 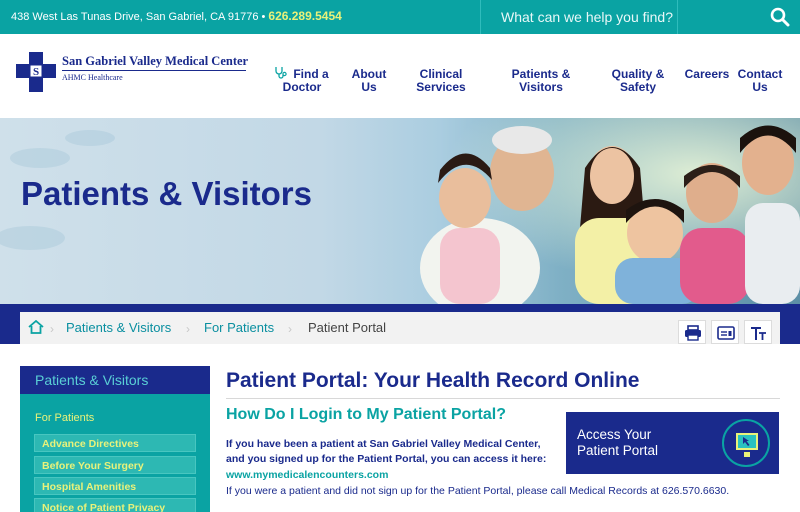 What do you see at coordinates (503, 398) in the screenshot?
I see `divider` at bounding box center [503, 398].